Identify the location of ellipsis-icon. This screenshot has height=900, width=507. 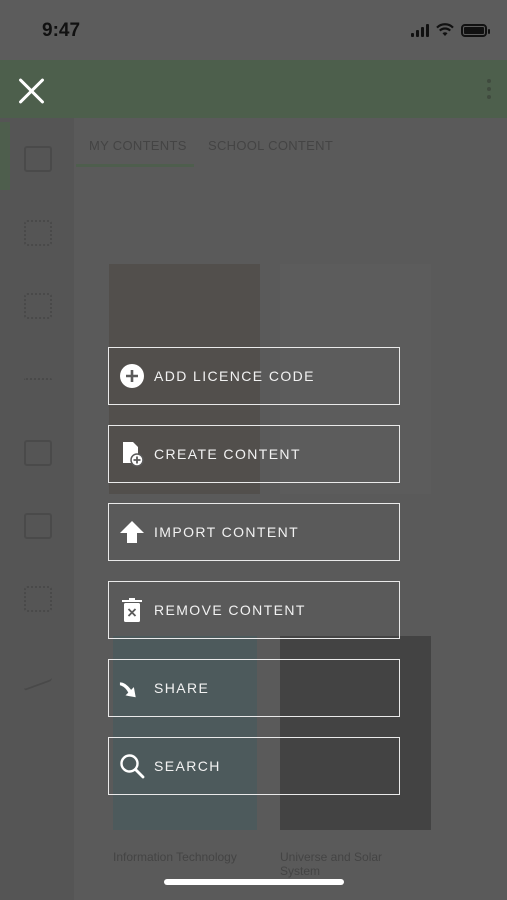
(38, 380).